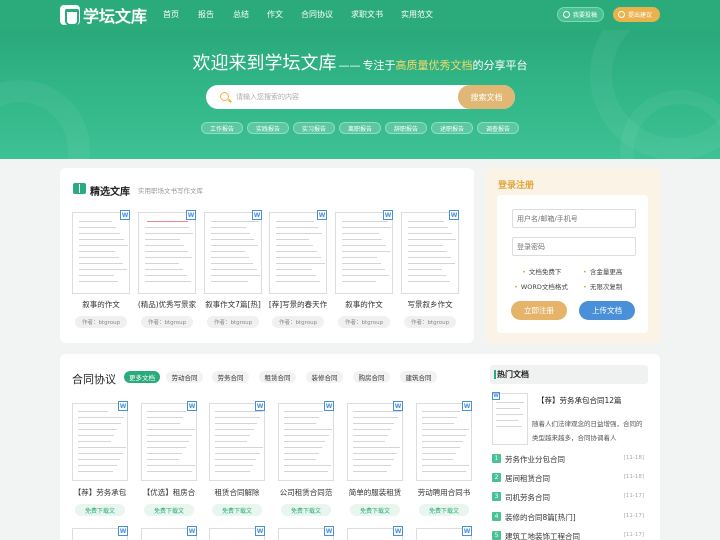  What do you see at coordinates (542, 535) in the screenshot?
I see `hot-doc-title: 建筑工地装饰工程合同` at bounding box center [542, 535].